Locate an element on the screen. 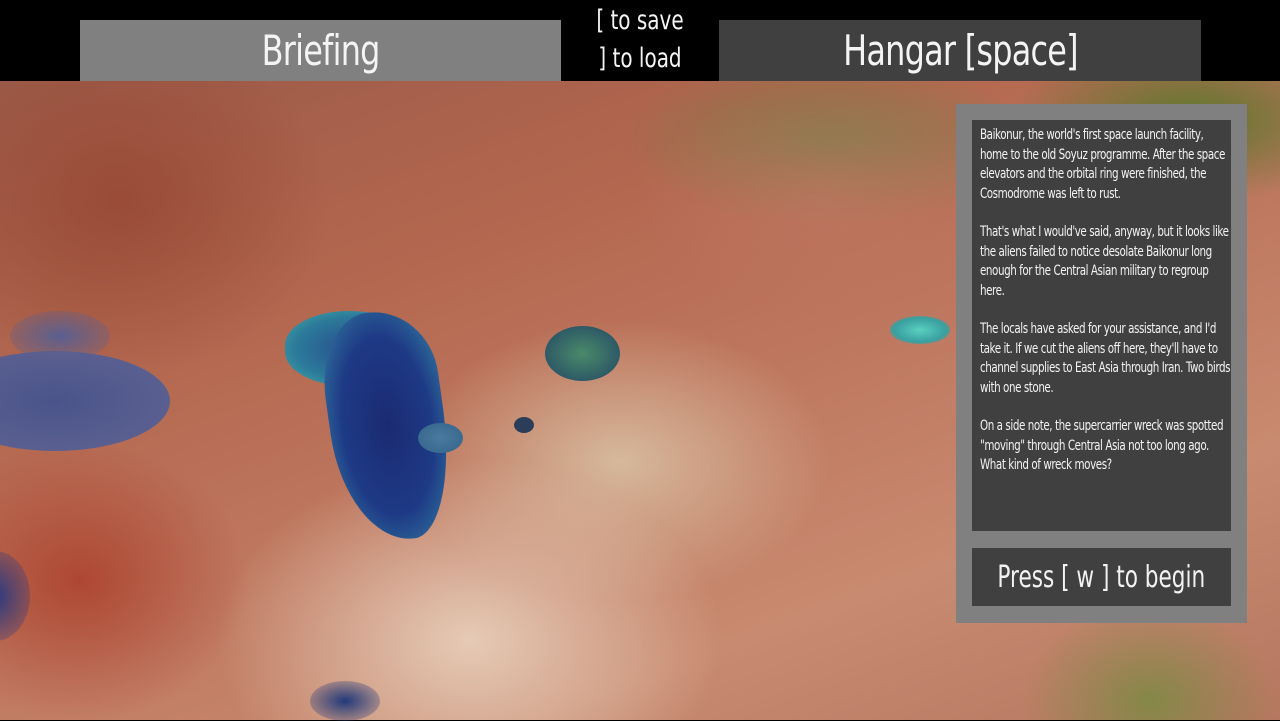 The width and height of the screenshot is (1280, 721). black-sea is located at coordinates (85, 401).